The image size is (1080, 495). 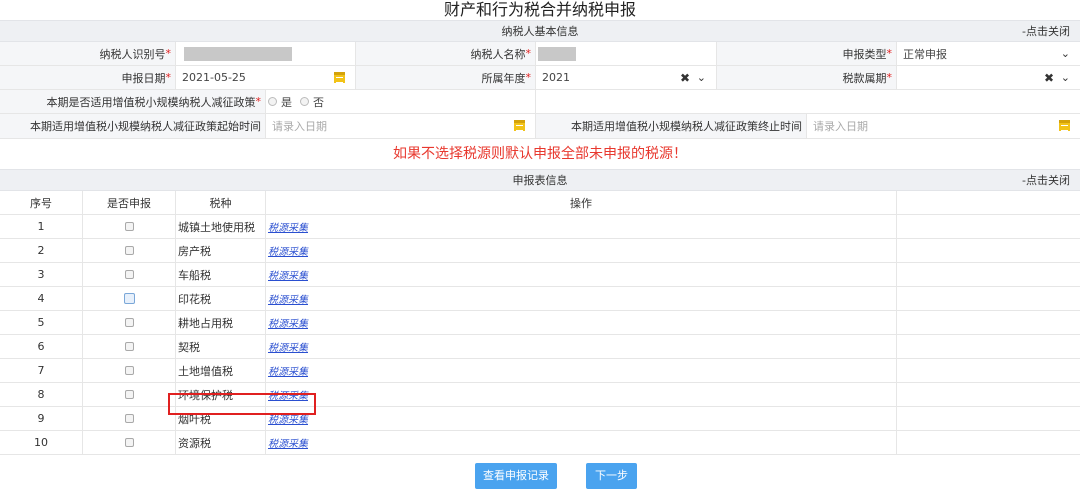 What do you see at coordinates (41, 298) in the screenshot?
I see `row-number: 4` at bounding box center [41, 298].